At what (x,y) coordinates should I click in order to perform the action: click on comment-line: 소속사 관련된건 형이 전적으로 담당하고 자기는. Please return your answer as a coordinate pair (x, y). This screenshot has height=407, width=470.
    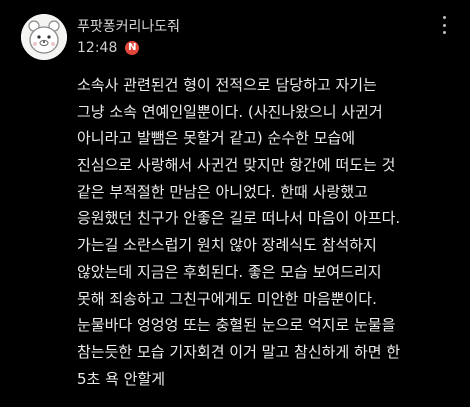
    Looking at the image, I should click on (227, 85).